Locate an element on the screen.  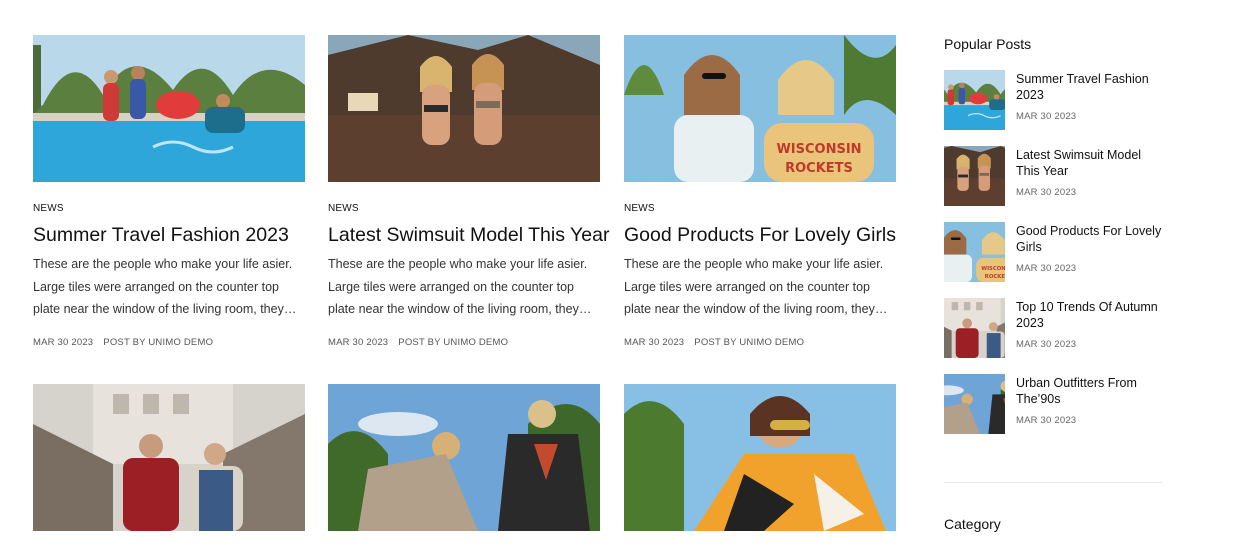
popular-post-title: Top 10 Trends Of Autumn 2023 is located at coordinates (1090, 315).